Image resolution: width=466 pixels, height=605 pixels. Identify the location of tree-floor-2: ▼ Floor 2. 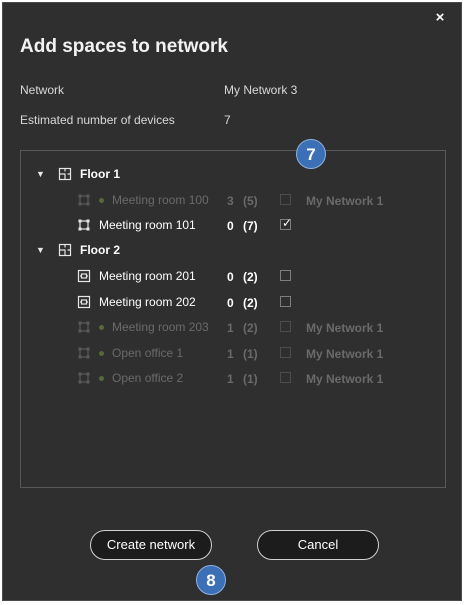
(78, 250).